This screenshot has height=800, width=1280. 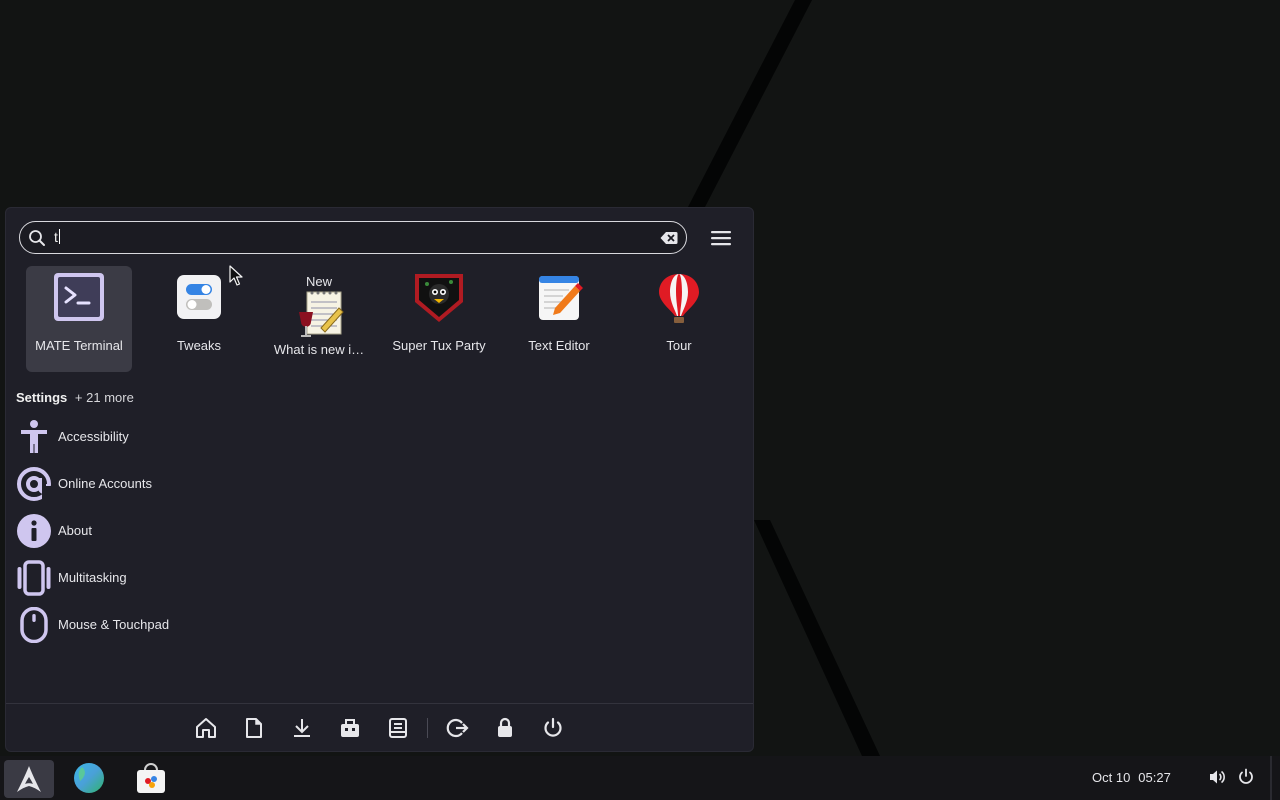 What do you see at coordinates (166, 531) in the screenshot?
I see `setting-about: About` at bounding box center [166, 531].